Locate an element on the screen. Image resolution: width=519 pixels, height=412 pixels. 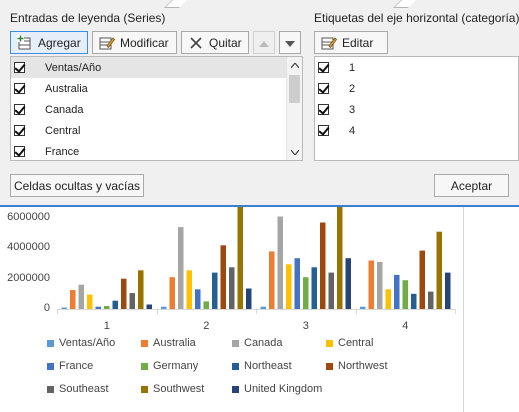
legend-label: Northwest is located at coordinates (363, 366).